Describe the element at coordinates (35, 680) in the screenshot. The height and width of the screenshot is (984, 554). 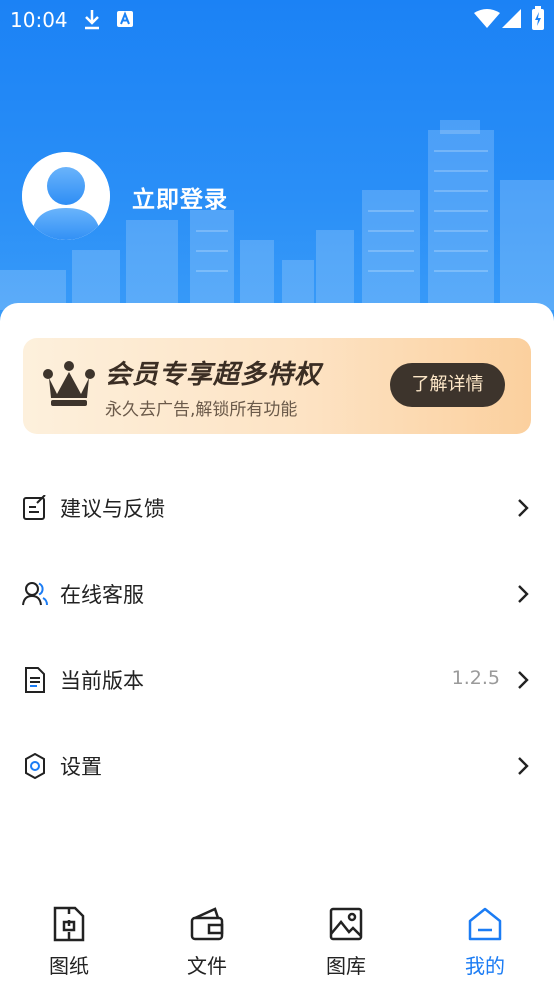
I see `document-icon` at that location.